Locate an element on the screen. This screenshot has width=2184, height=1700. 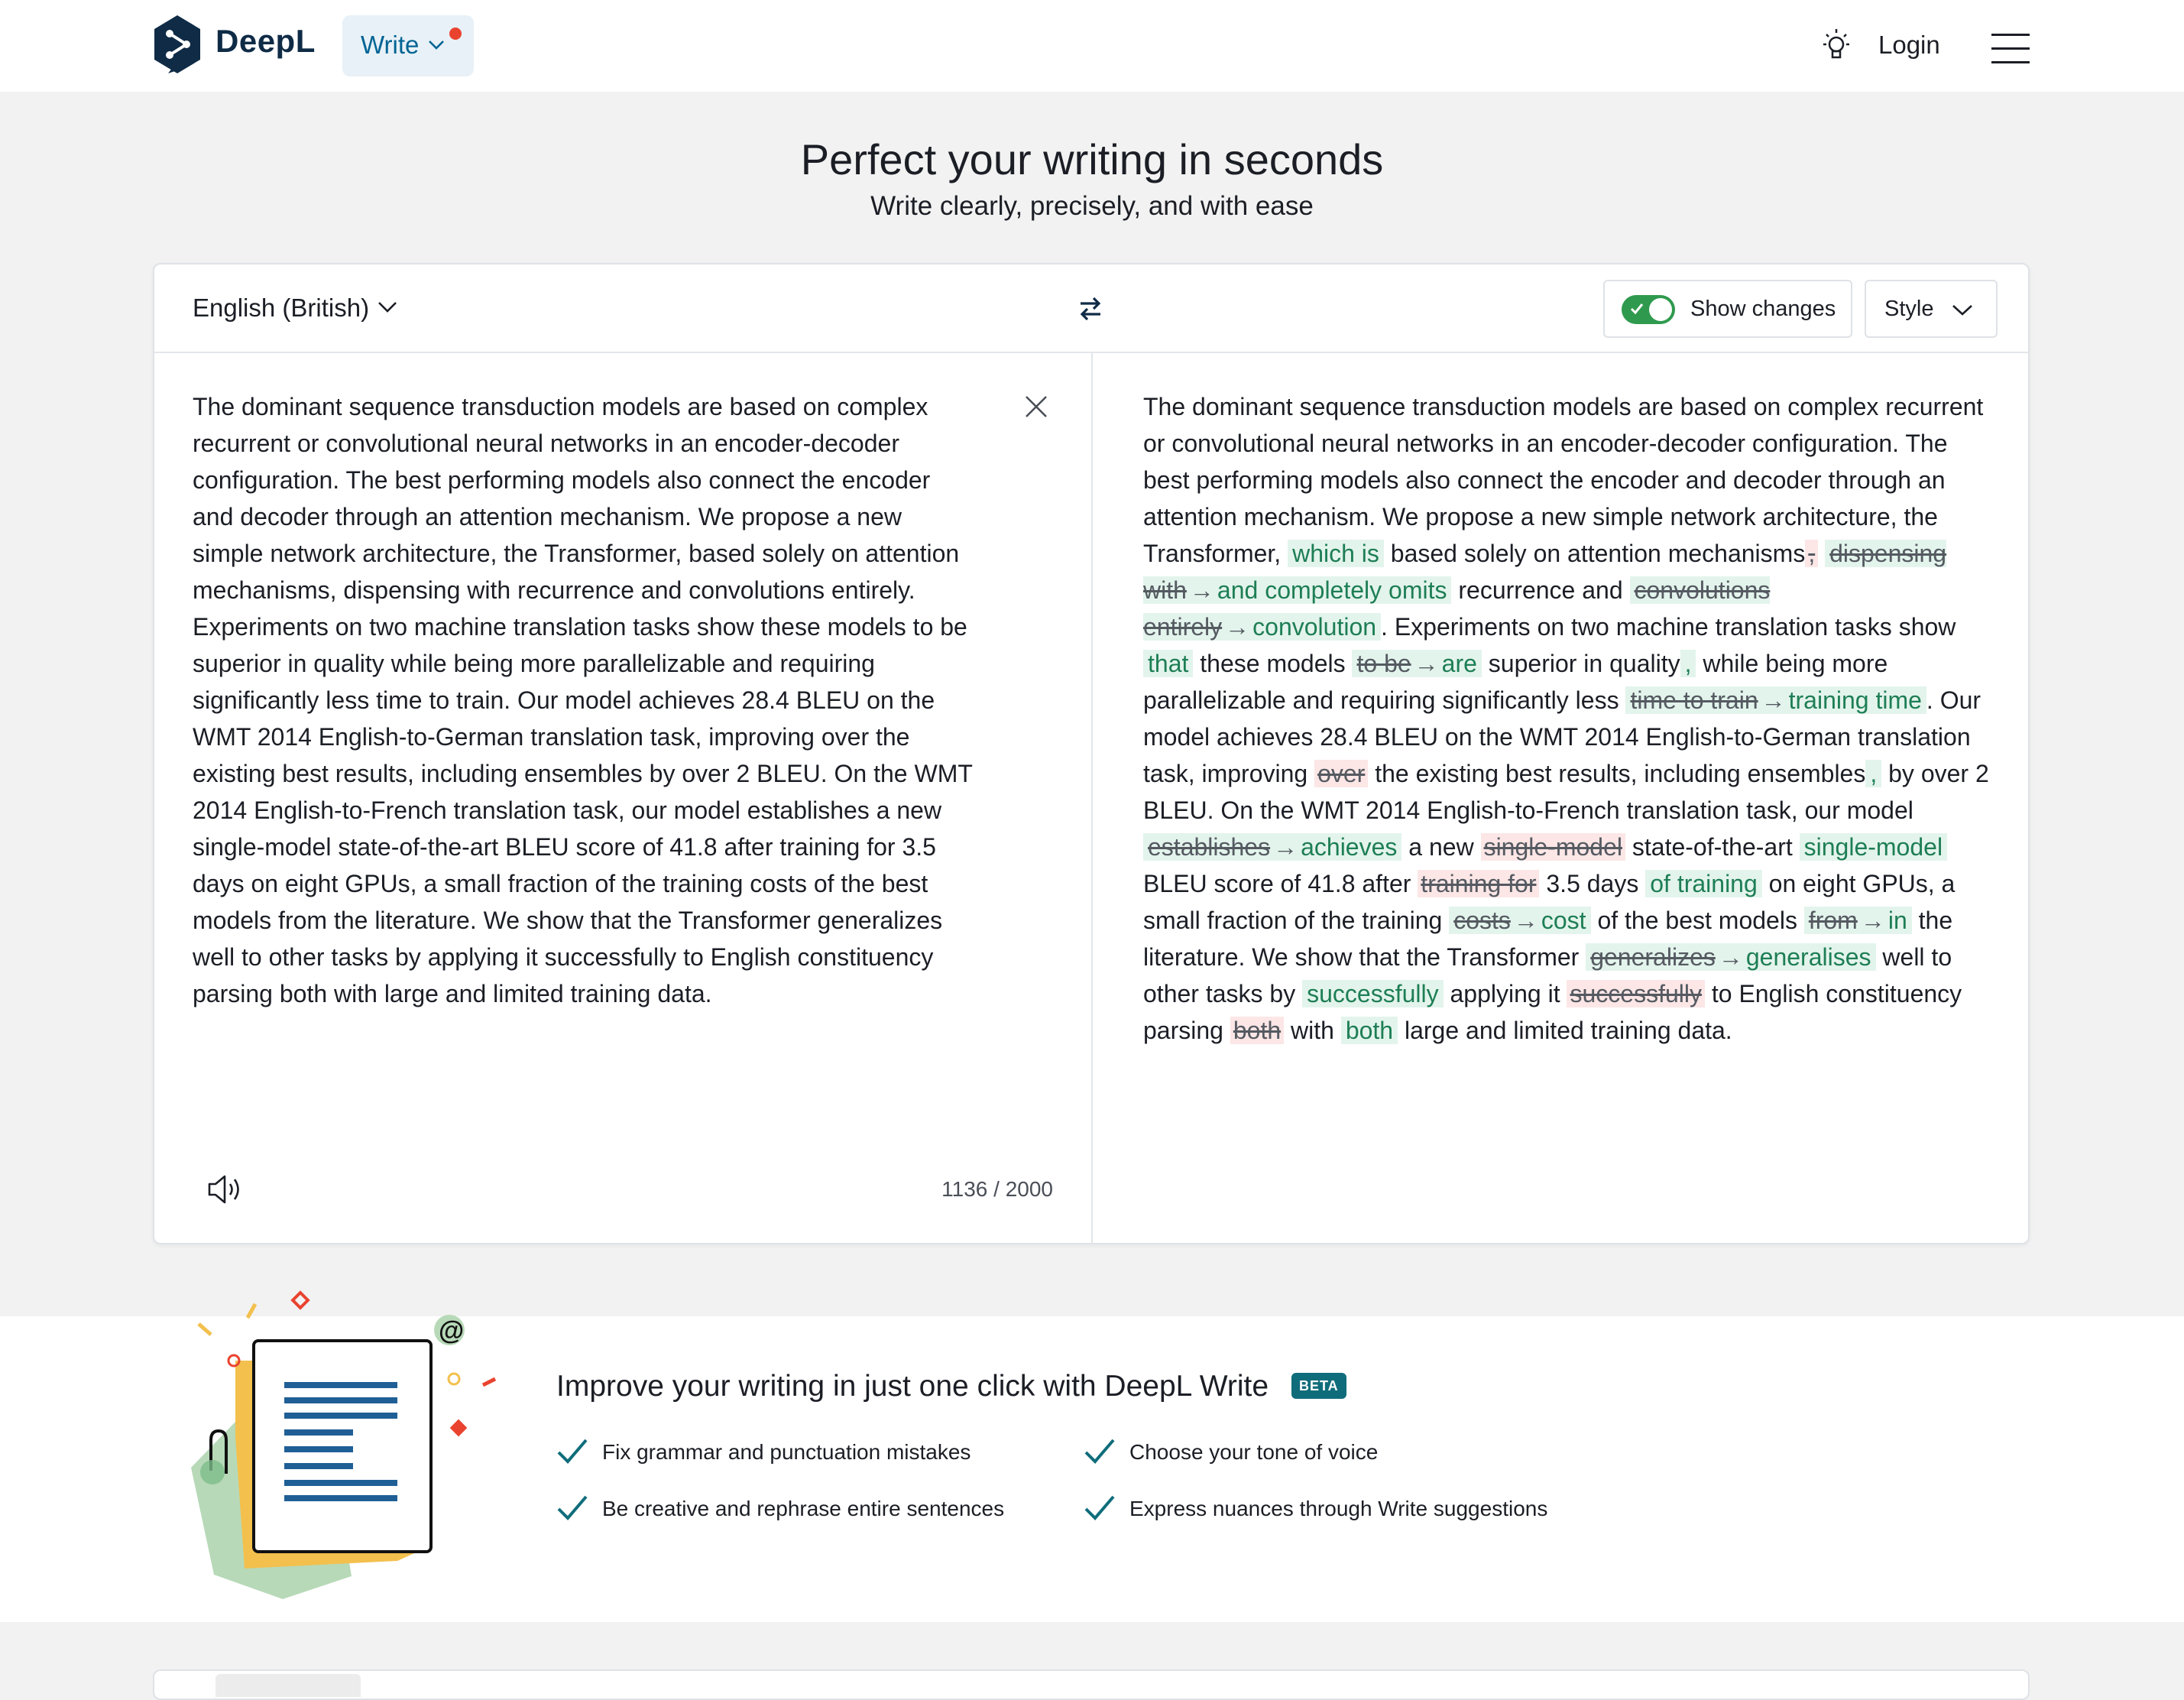
replaced-text: establishes is located at coordinates (1209, 847).